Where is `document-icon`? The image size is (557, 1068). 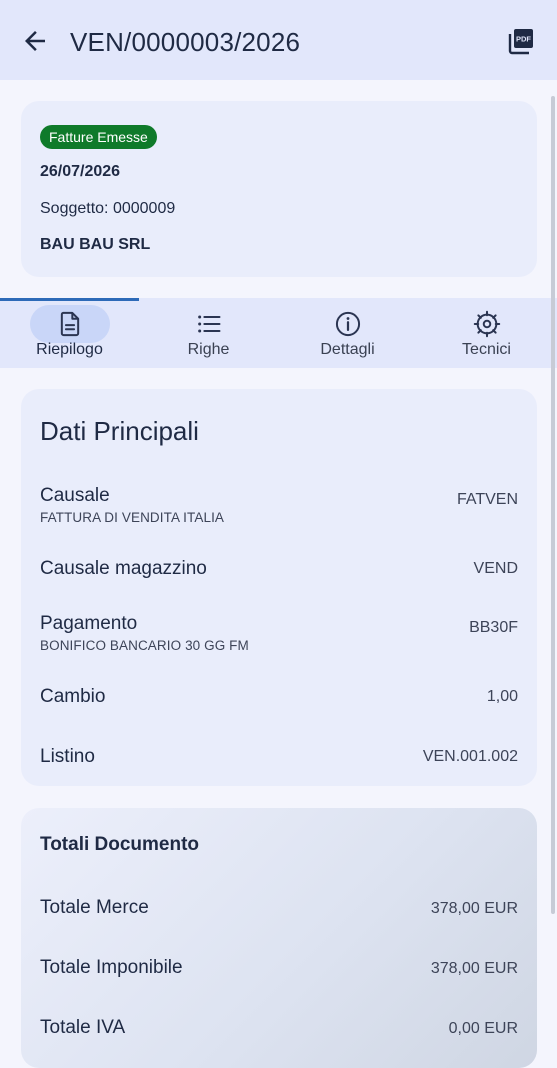
document-icon is located at coordinates (70, 324).